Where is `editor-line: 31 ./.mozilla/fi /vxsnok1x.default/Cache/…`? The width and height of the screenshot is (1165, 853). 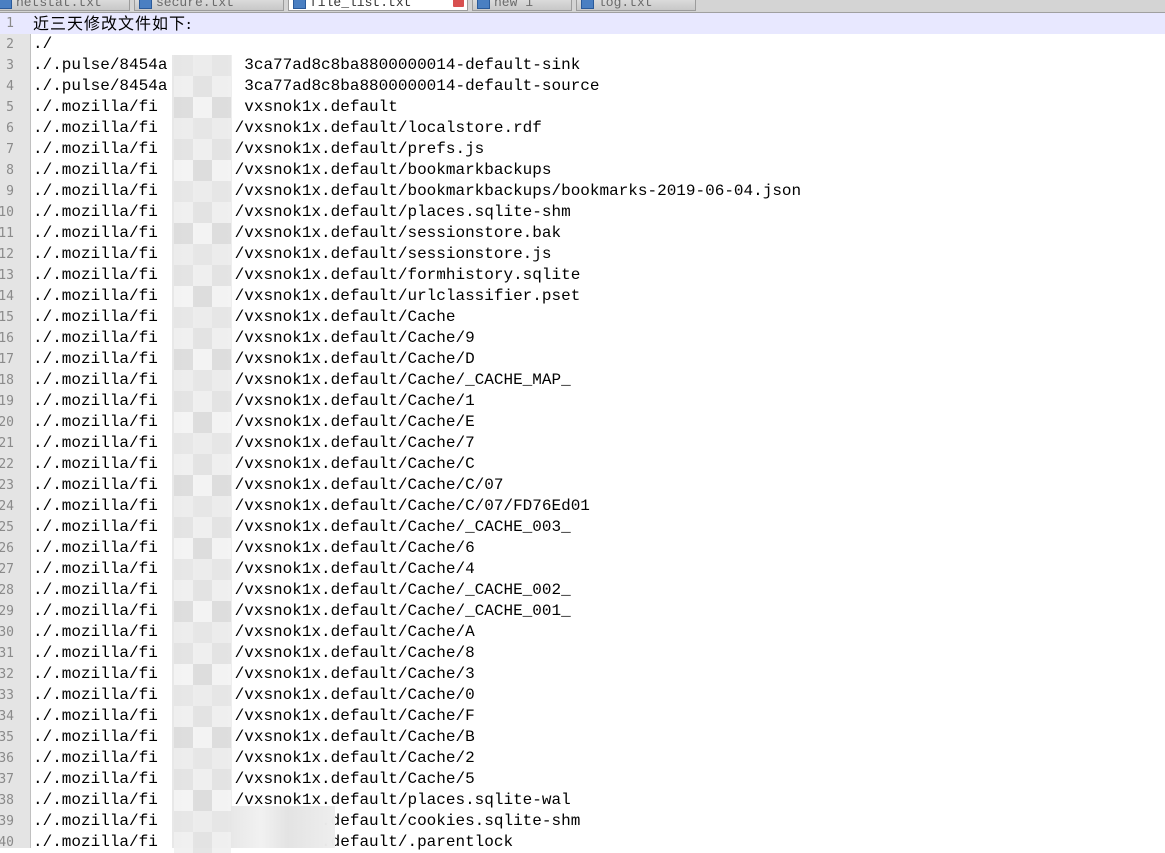 editor-line: 31 ./.mozilla/fi /vxsnok1x.default/Cache/… is located at coordinates (582, 653).